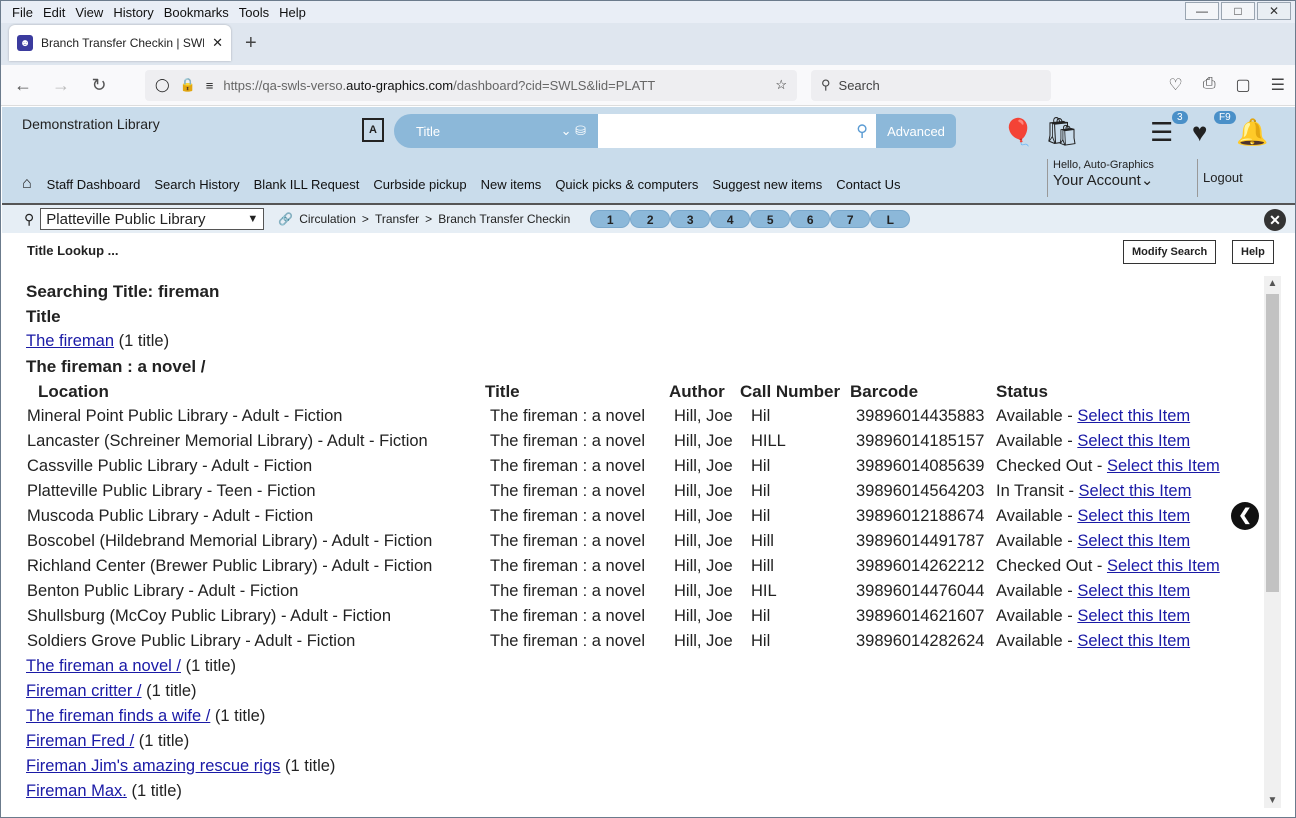 Image resolution: width=1296 pixels, height=818 pixels. Describe the element at coordinates (103, 666) in the screenshot. I see `title-link: The fireman a novel /` at that location.